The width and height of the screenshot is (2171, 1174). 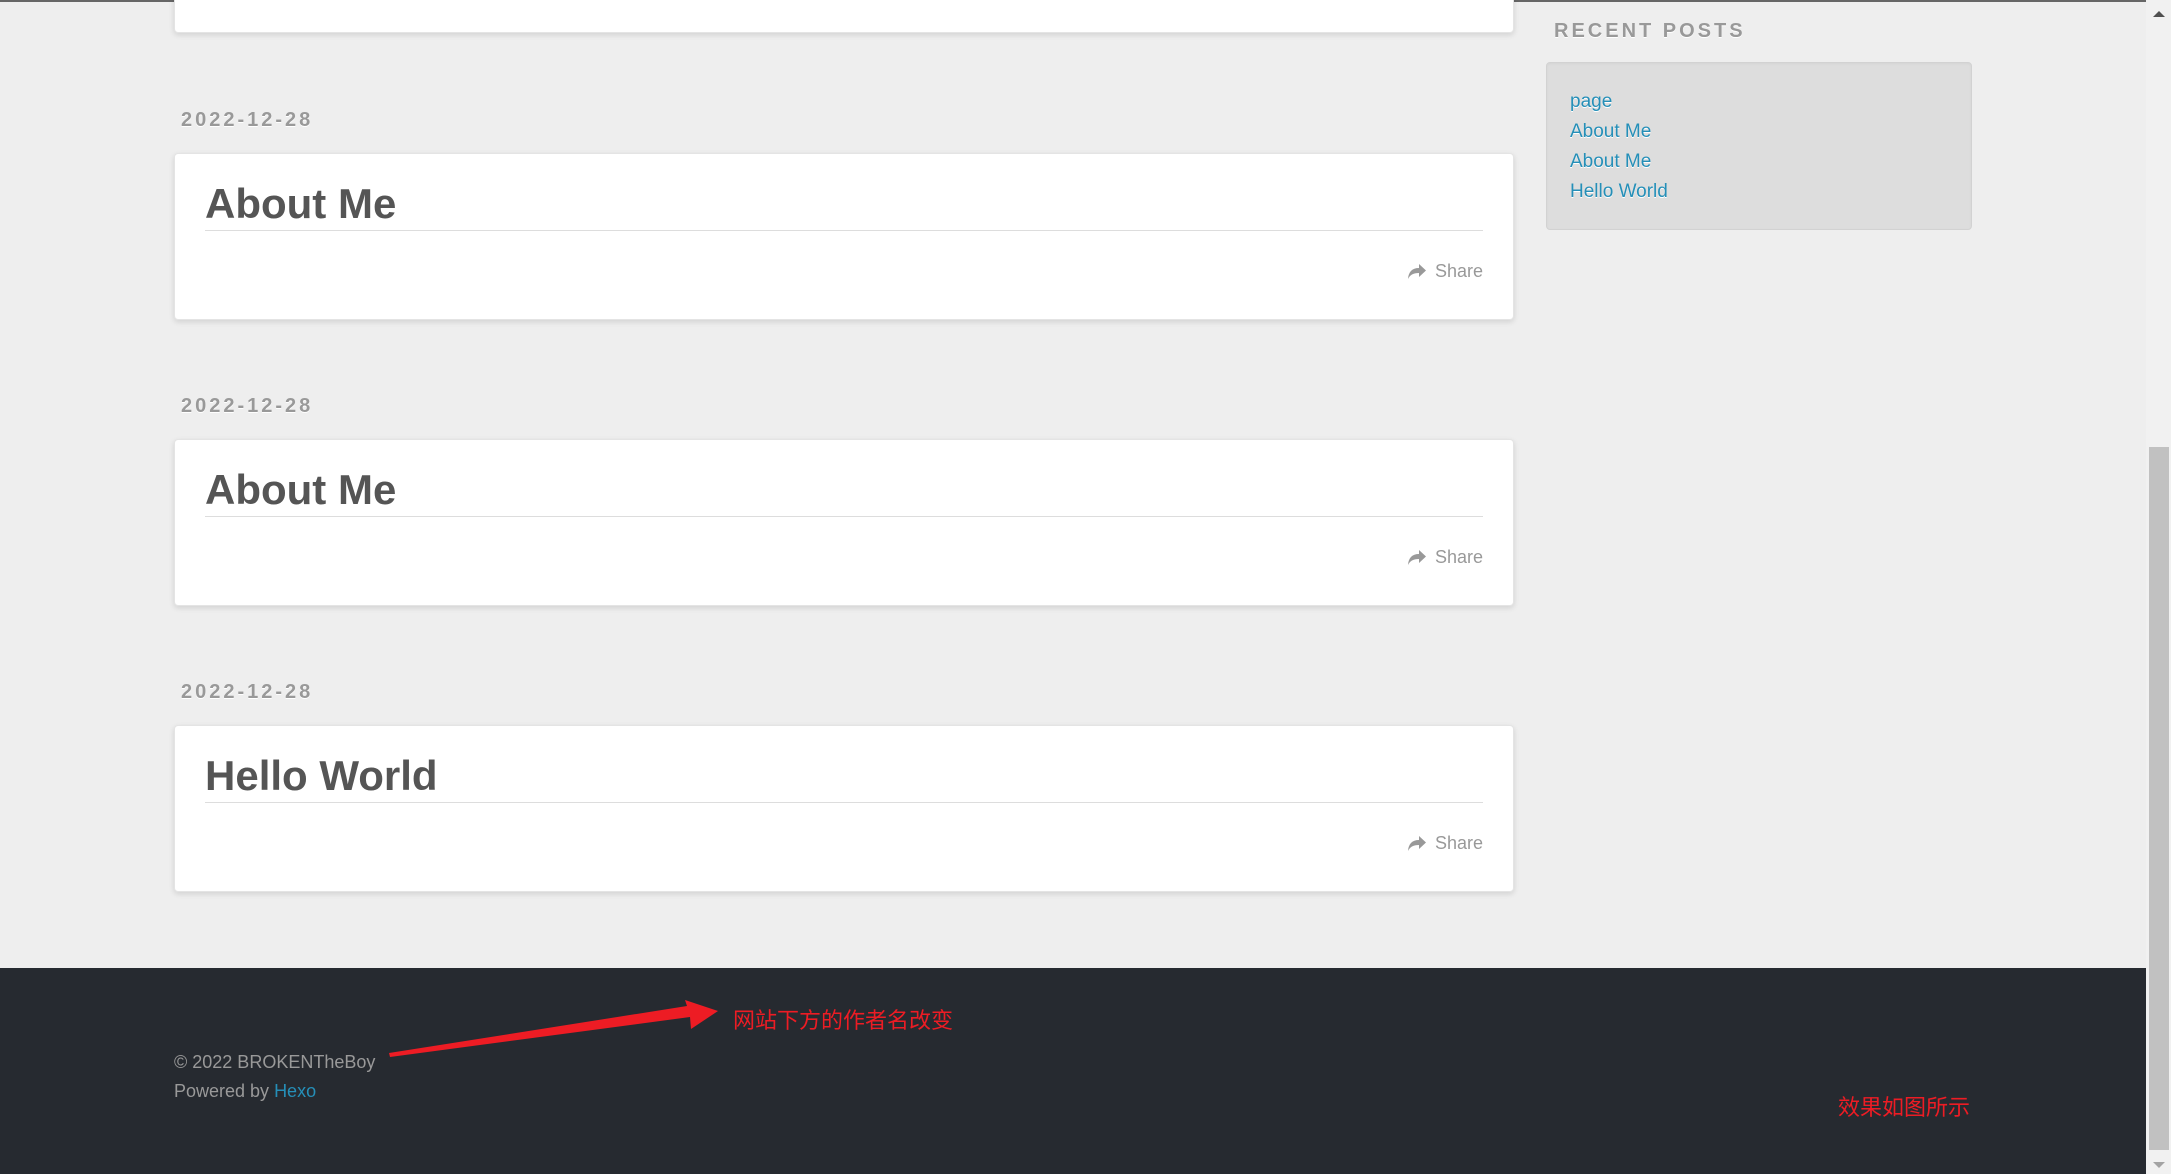 I want to click on recent-post-item: Hello World, so click(x=1770, y=192).